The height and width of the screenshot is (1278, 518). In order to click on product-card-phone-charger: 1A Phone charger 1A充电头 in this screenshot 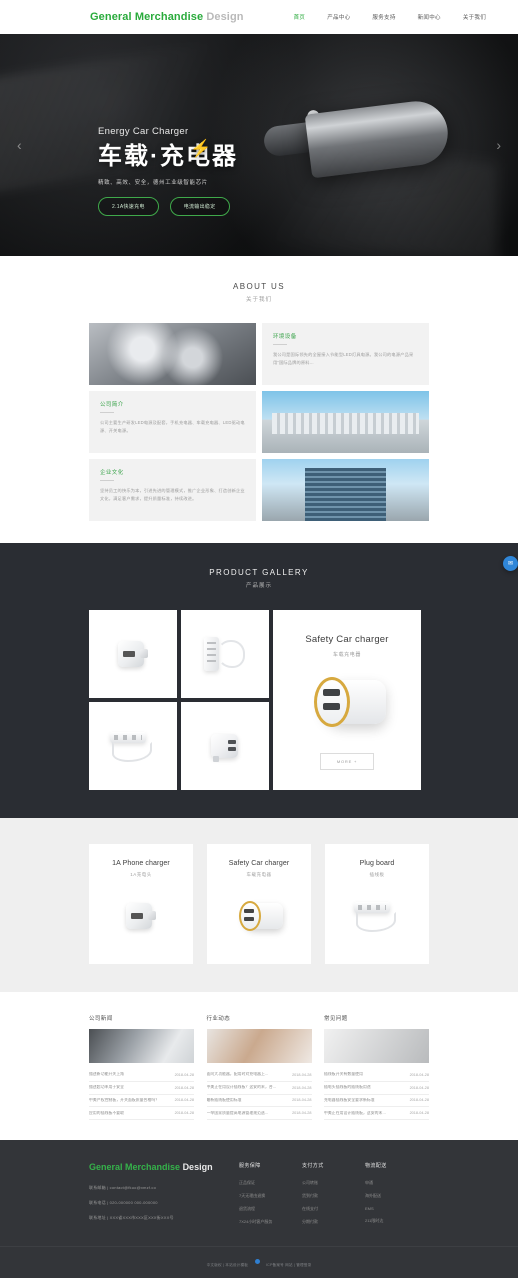, I will do `click(141, 904)`.